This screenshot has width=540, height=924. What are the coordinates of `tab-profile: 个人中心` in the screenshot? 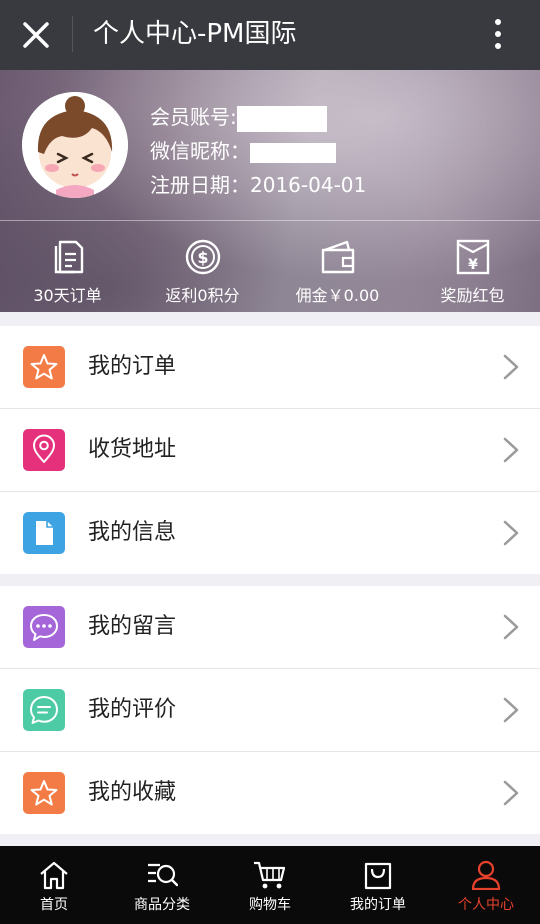 It's located at (486, 885).